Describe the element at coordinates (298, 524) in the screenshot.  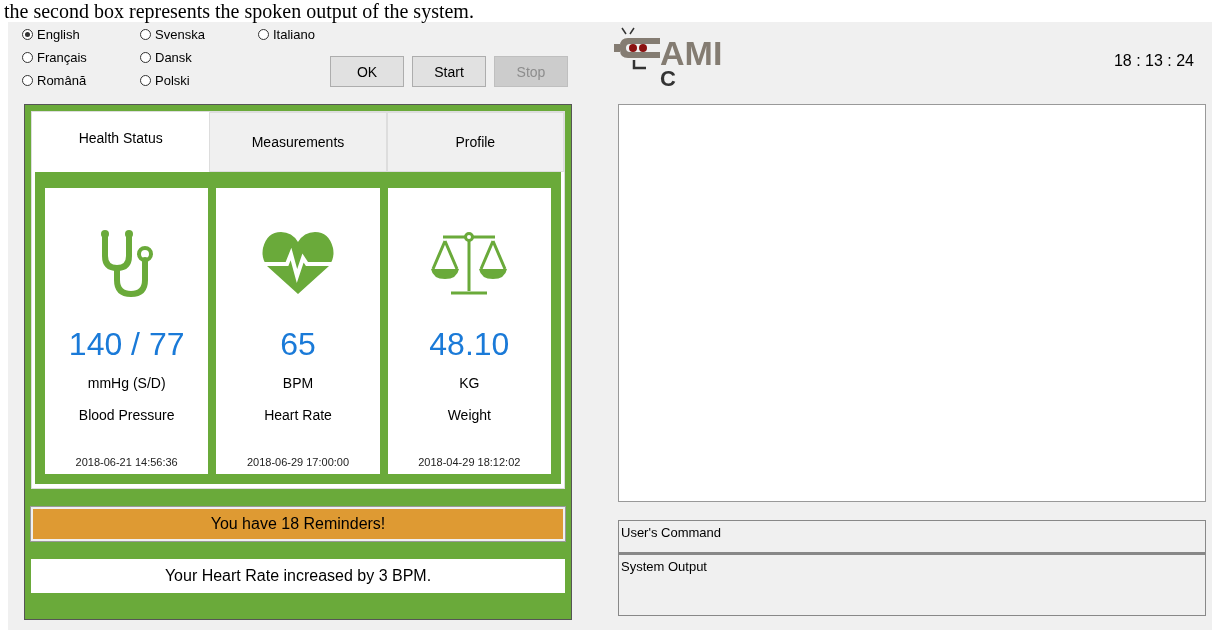
I see `reminder-banner: You have 18 Reminders!` at that location.